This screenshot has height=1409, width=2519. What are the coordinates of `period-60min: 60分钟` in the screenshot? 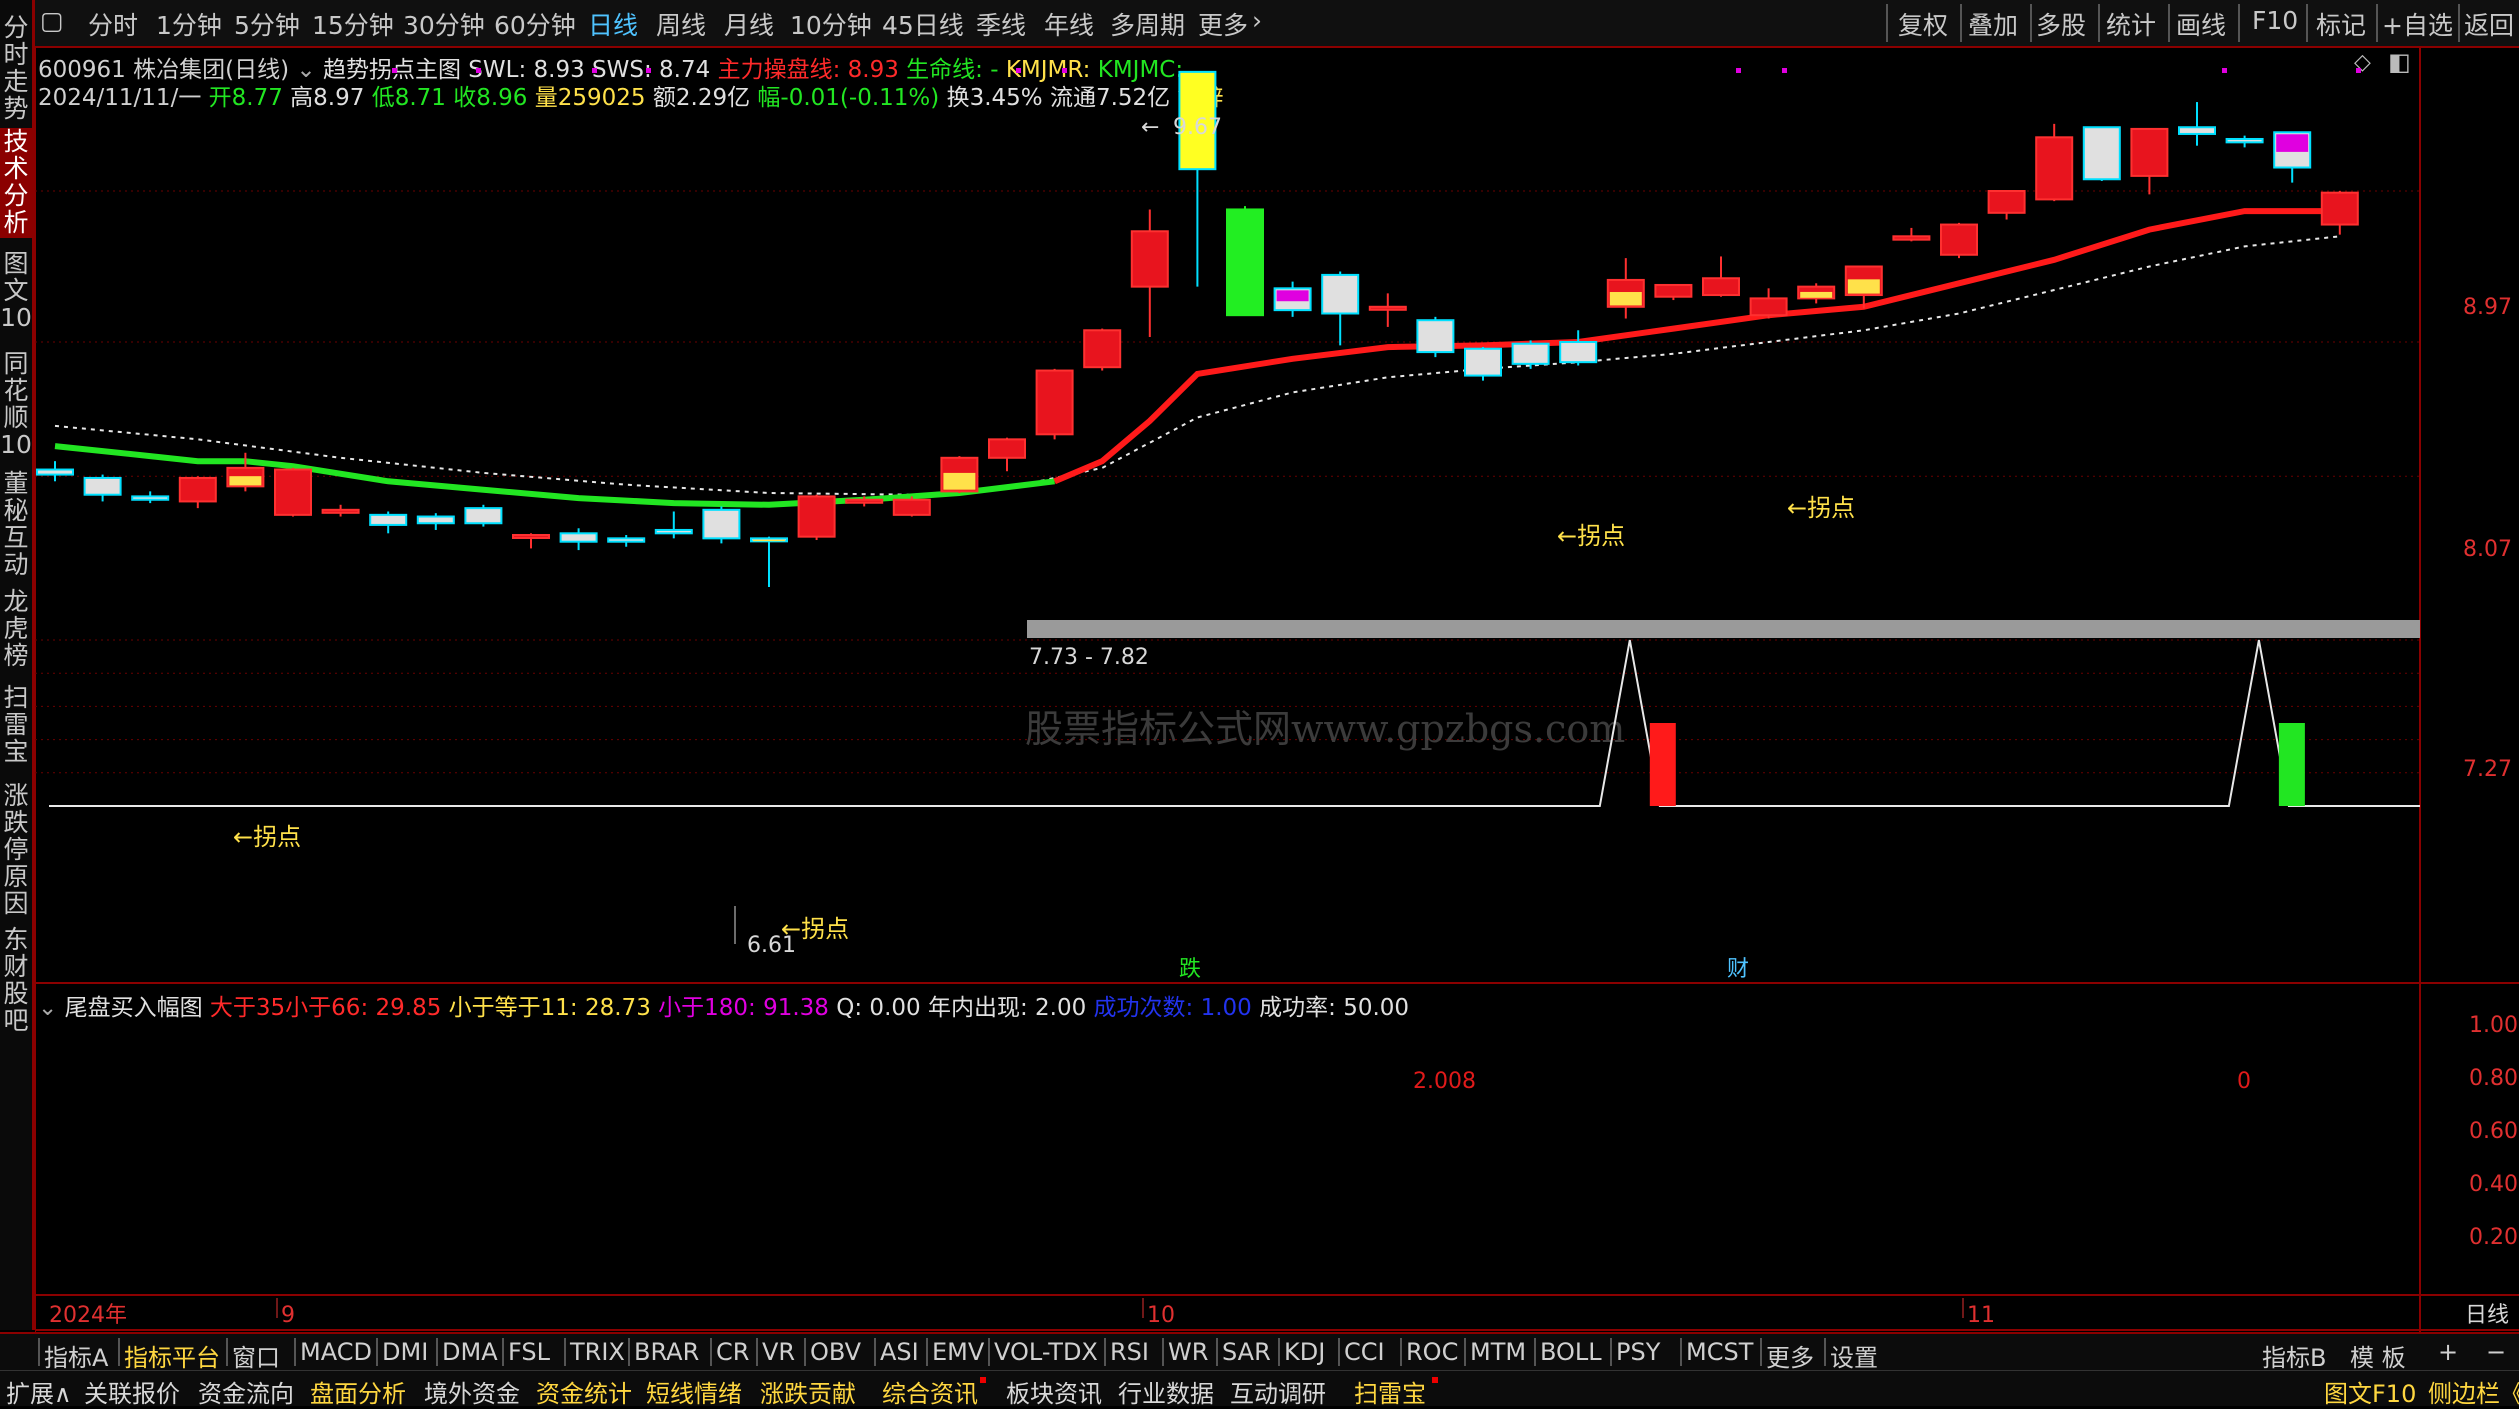 It's located at (535, 24).